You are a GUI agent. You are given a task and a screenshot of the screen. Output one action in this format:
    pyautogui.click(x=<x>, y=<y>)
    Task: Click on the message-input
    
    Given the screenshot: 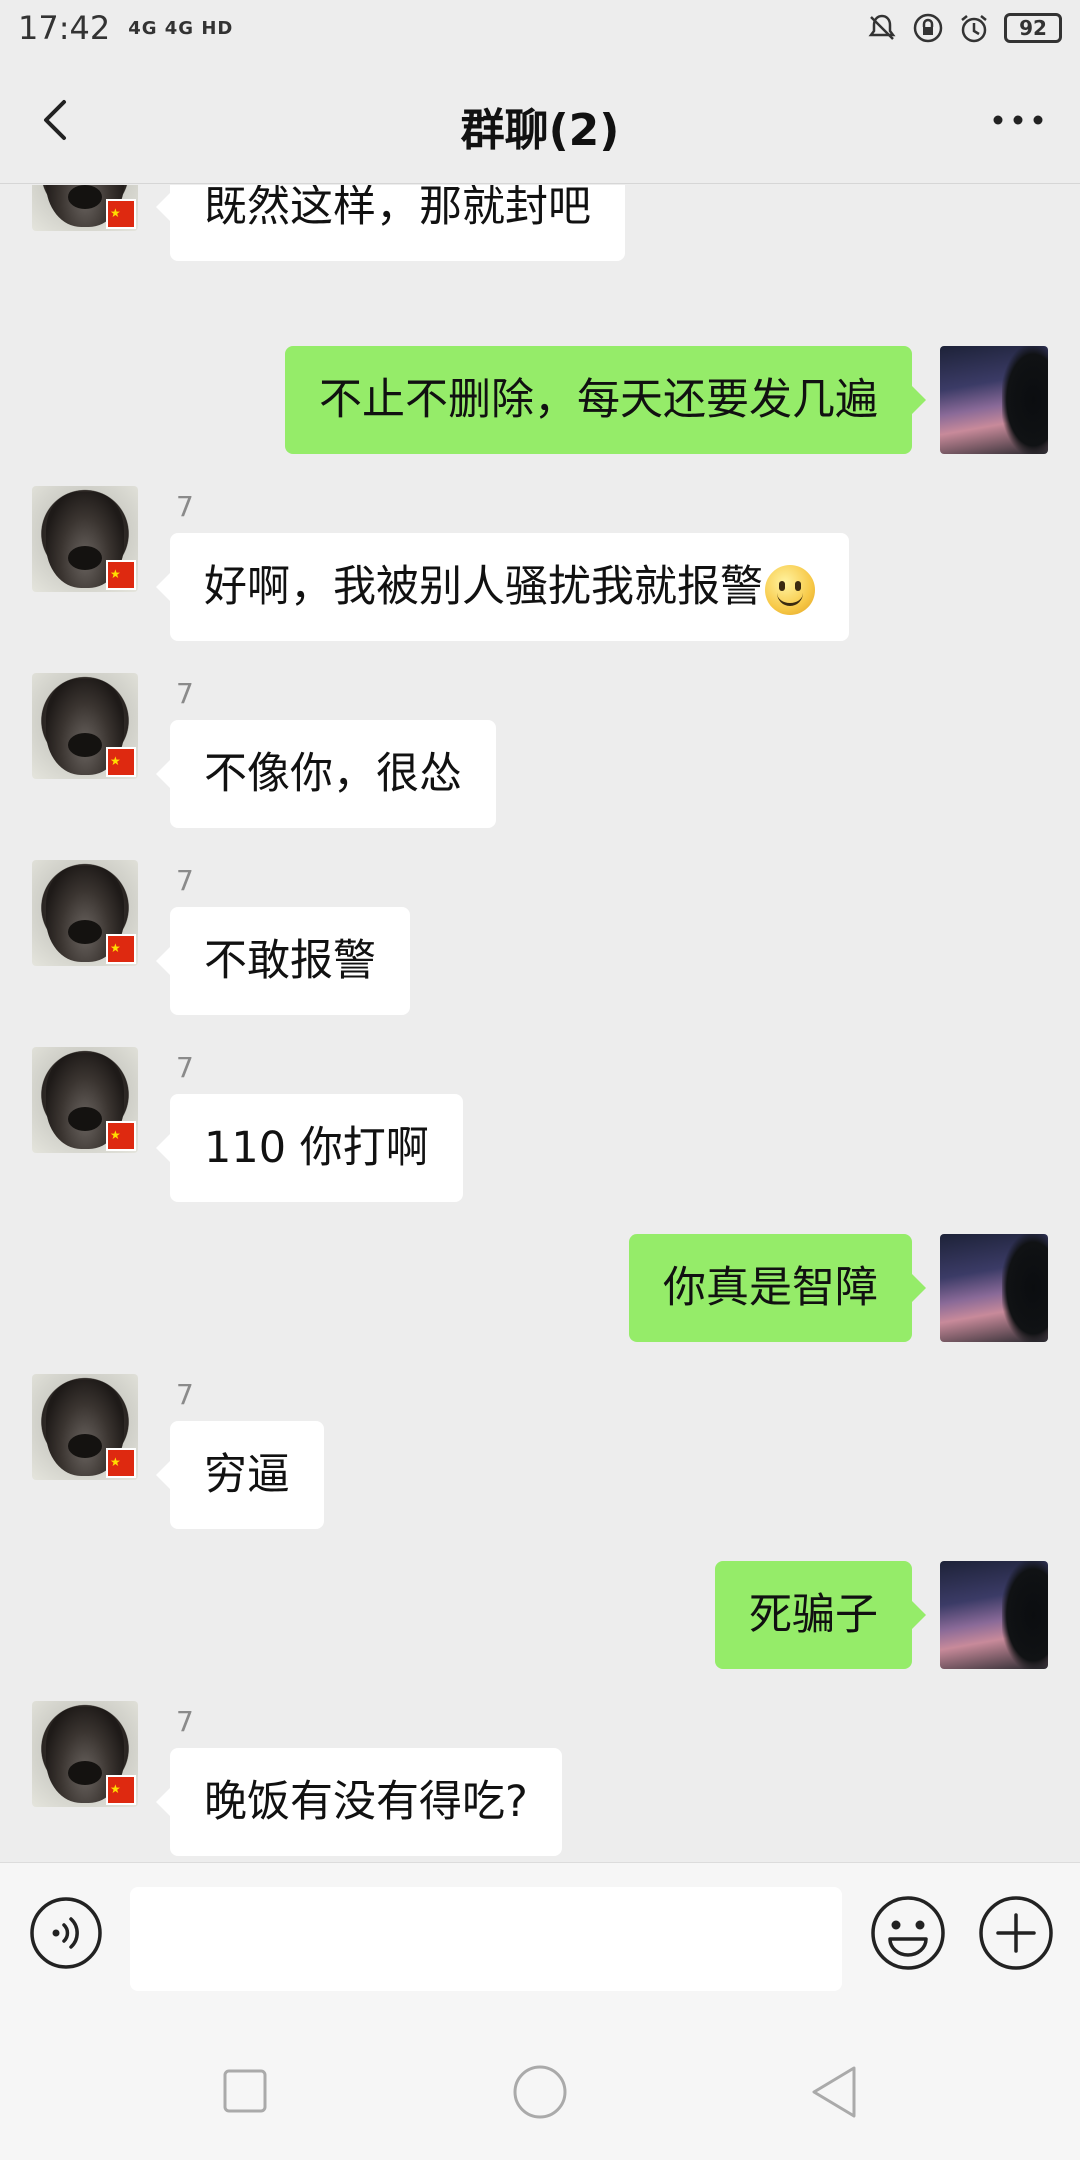 What is the action you would take?
    pyautogui.click(x=486, y=1939)
    